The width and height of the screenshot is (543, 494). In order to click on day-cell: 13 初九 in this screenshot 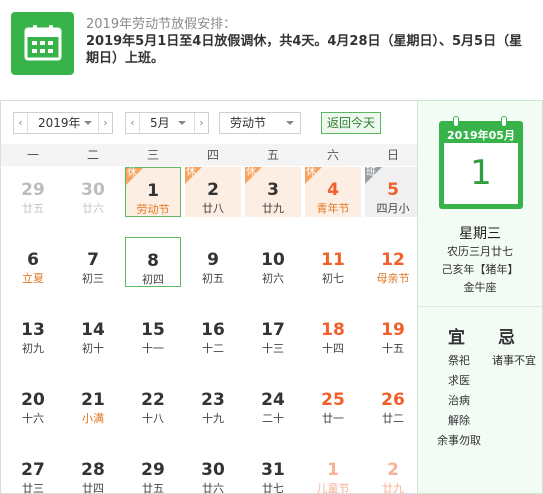, I will do `click(33, 332)`.